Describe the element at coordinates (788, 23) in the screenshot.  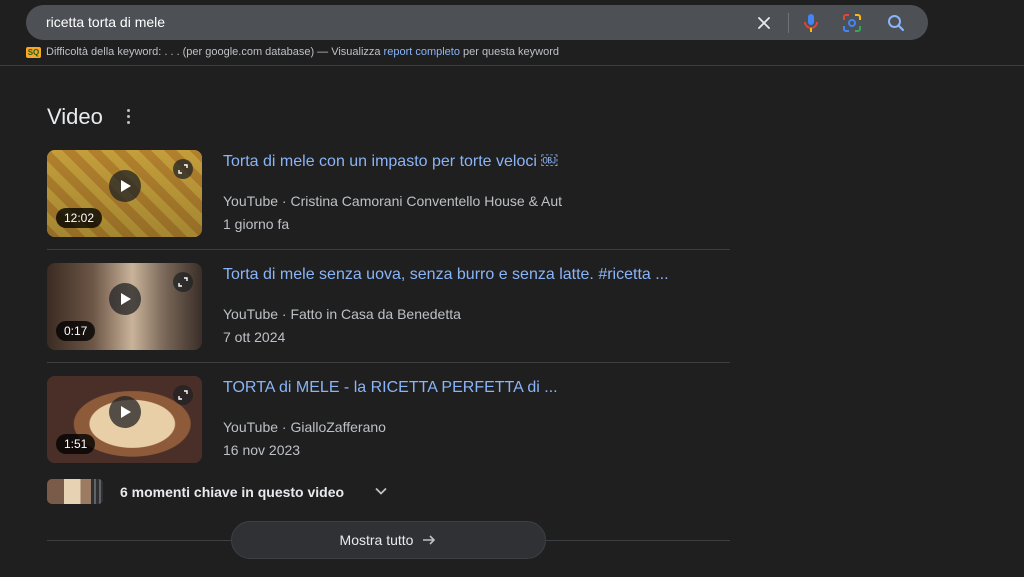
I see `search-separator` at that location.